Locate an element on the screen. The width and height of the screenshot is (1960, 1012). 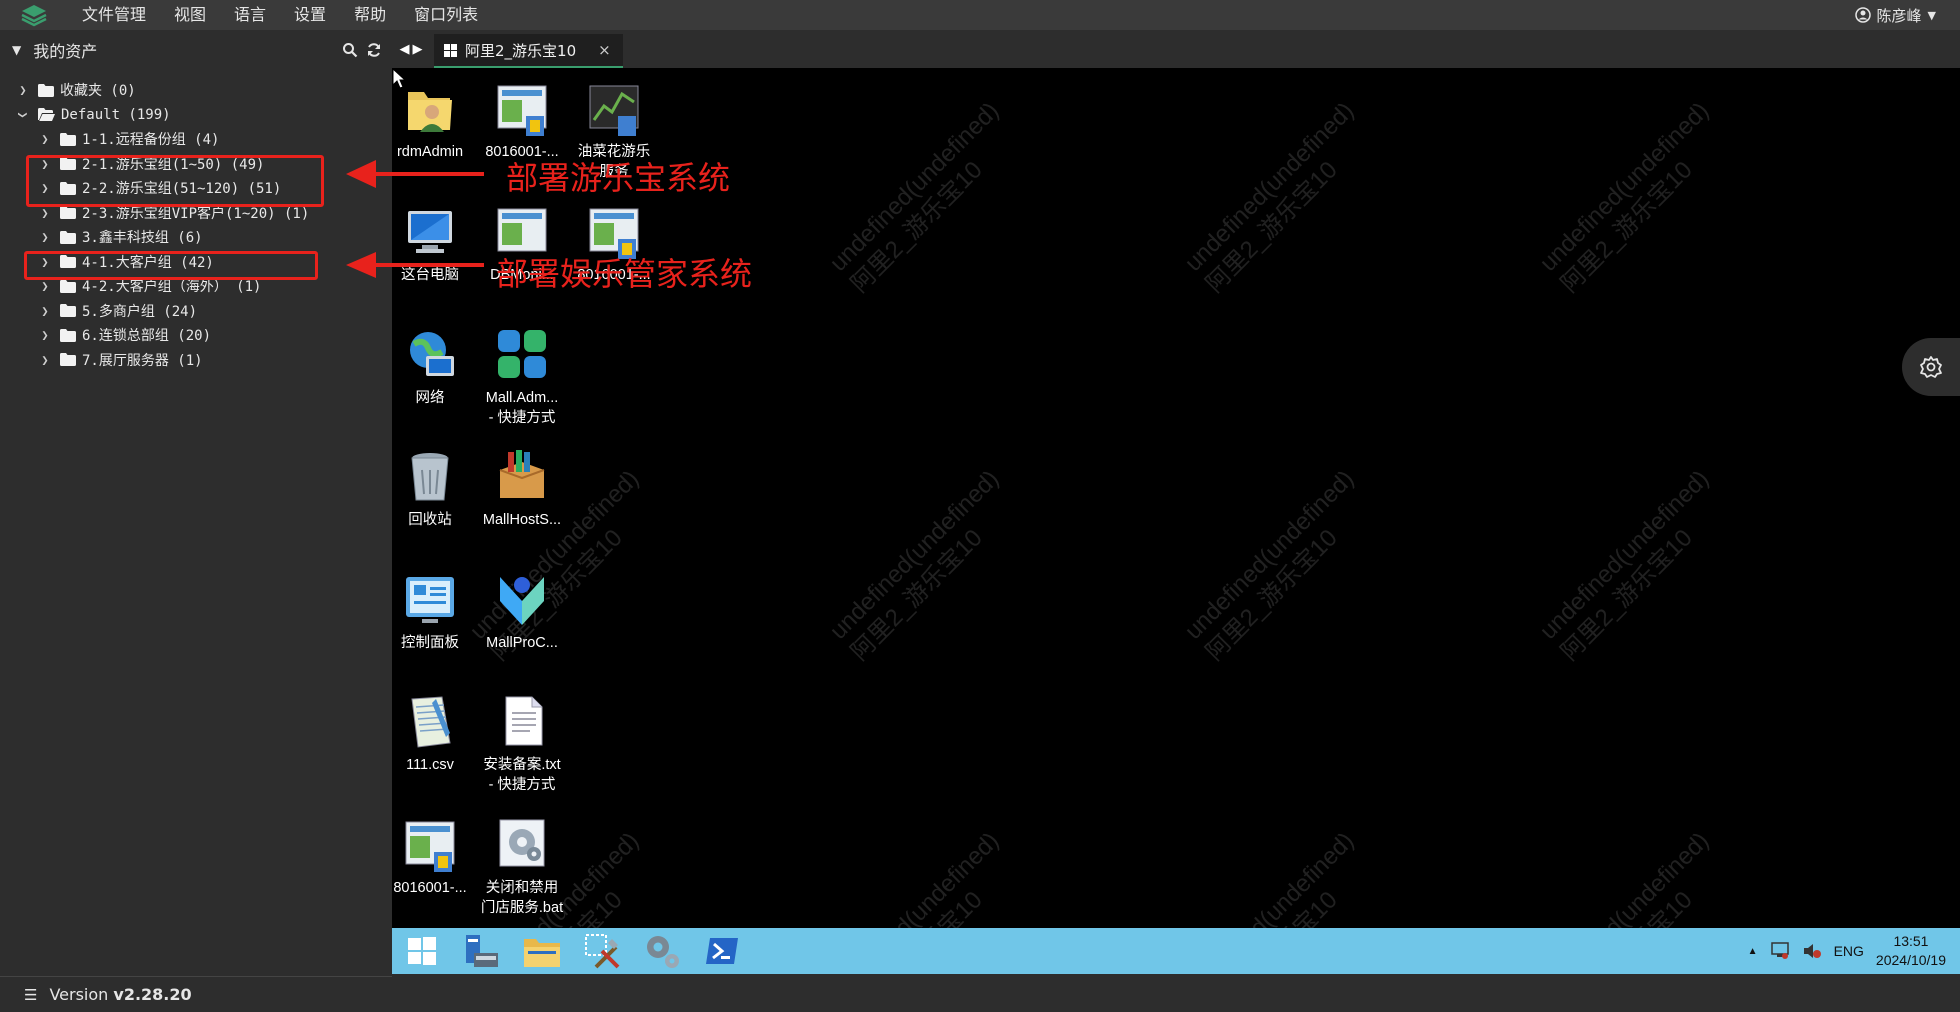
annotation-deploy-yule-manager: 部署娱乐管家系统 is located at coordinates (624, 274).